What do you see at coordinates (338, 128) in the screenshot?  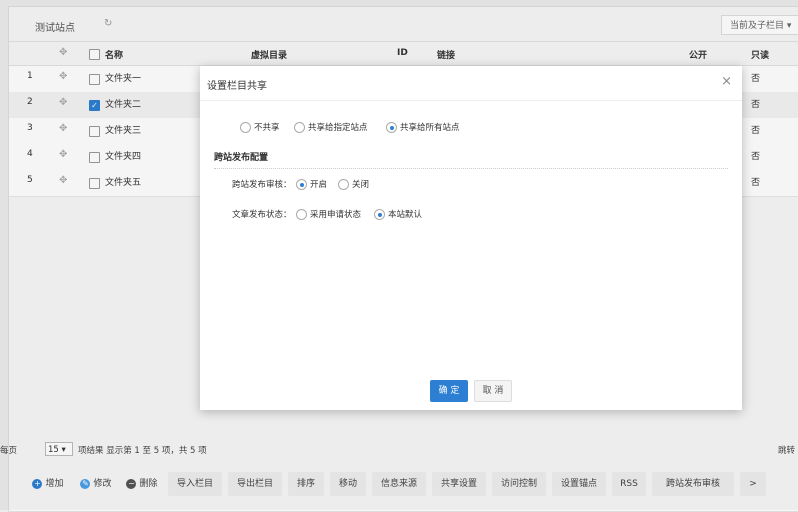 I see `option-label: 共享给指定站点` at bounding box center [338, 128].